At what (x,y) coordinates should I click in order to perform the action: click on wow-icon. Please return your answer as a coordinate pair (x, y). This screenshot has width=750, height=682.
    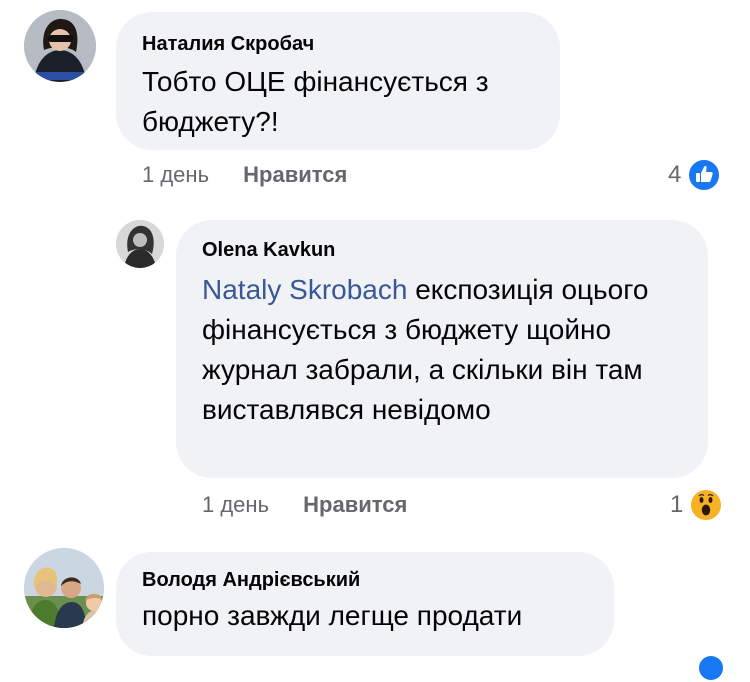
    Looking at the image, I should click on (706, 505).